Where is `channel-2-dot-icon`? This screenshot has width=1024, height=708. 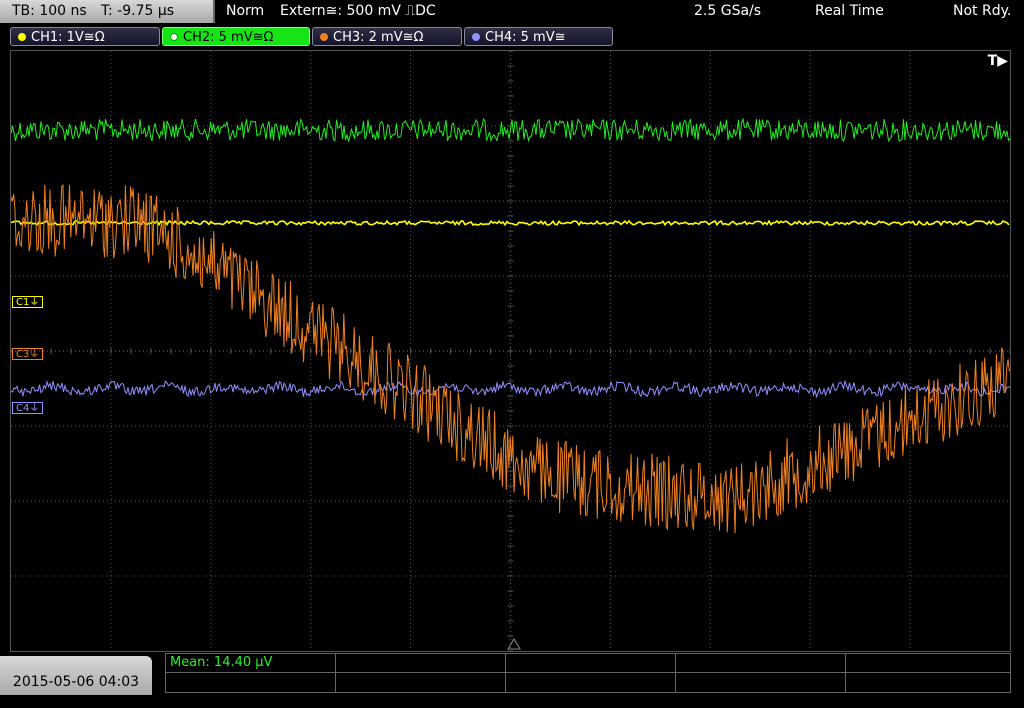 channel-2-dot-icon is located at coordinates (174, 37).